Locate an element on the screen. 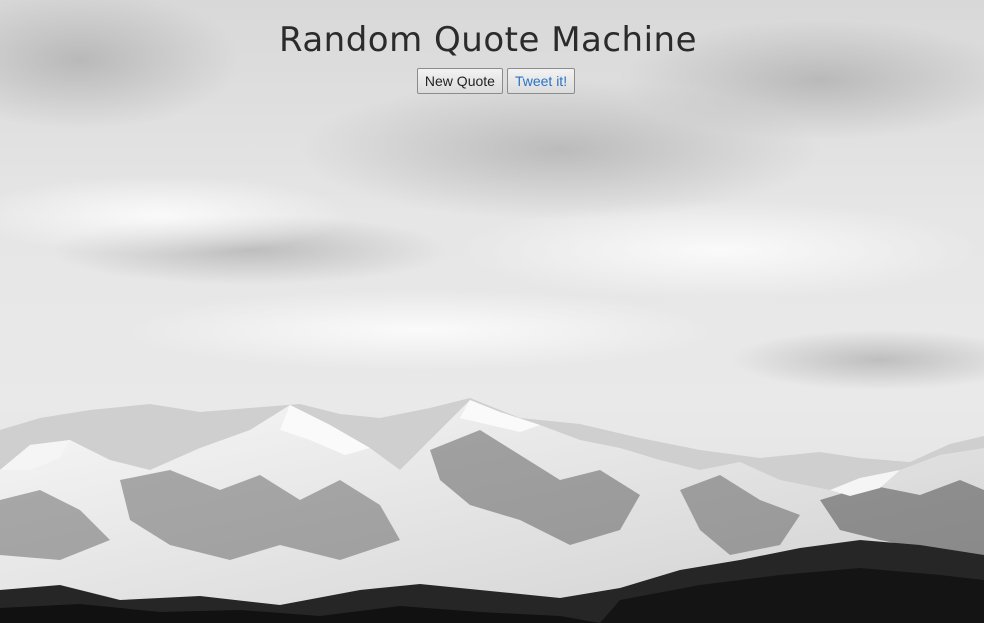 This screenshot has width=984, height=623. page-title: Random Quote Machine is located at coordinates (488, 40).